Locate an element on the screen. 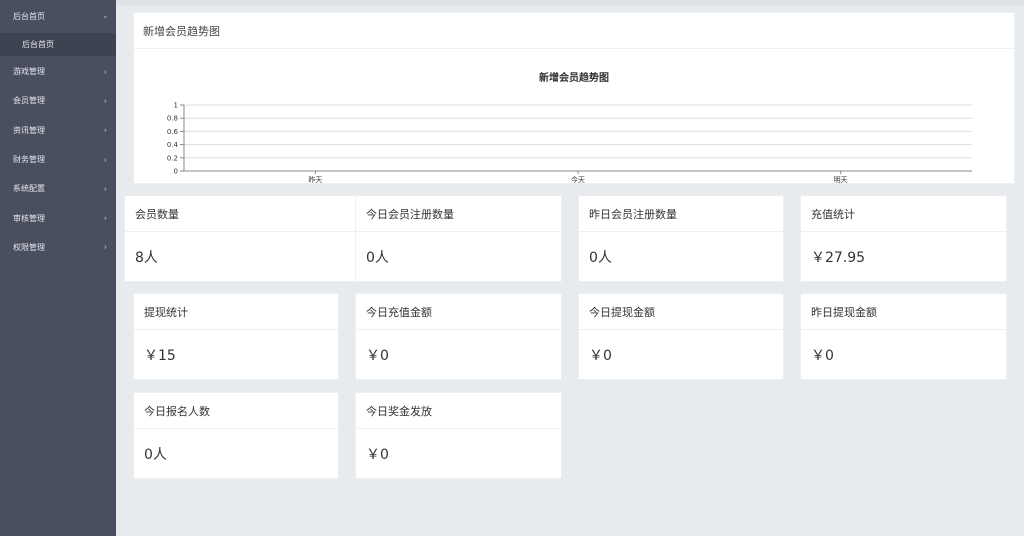  sidebar-item-label: 审核管理 is located at coordinates (29, 218).